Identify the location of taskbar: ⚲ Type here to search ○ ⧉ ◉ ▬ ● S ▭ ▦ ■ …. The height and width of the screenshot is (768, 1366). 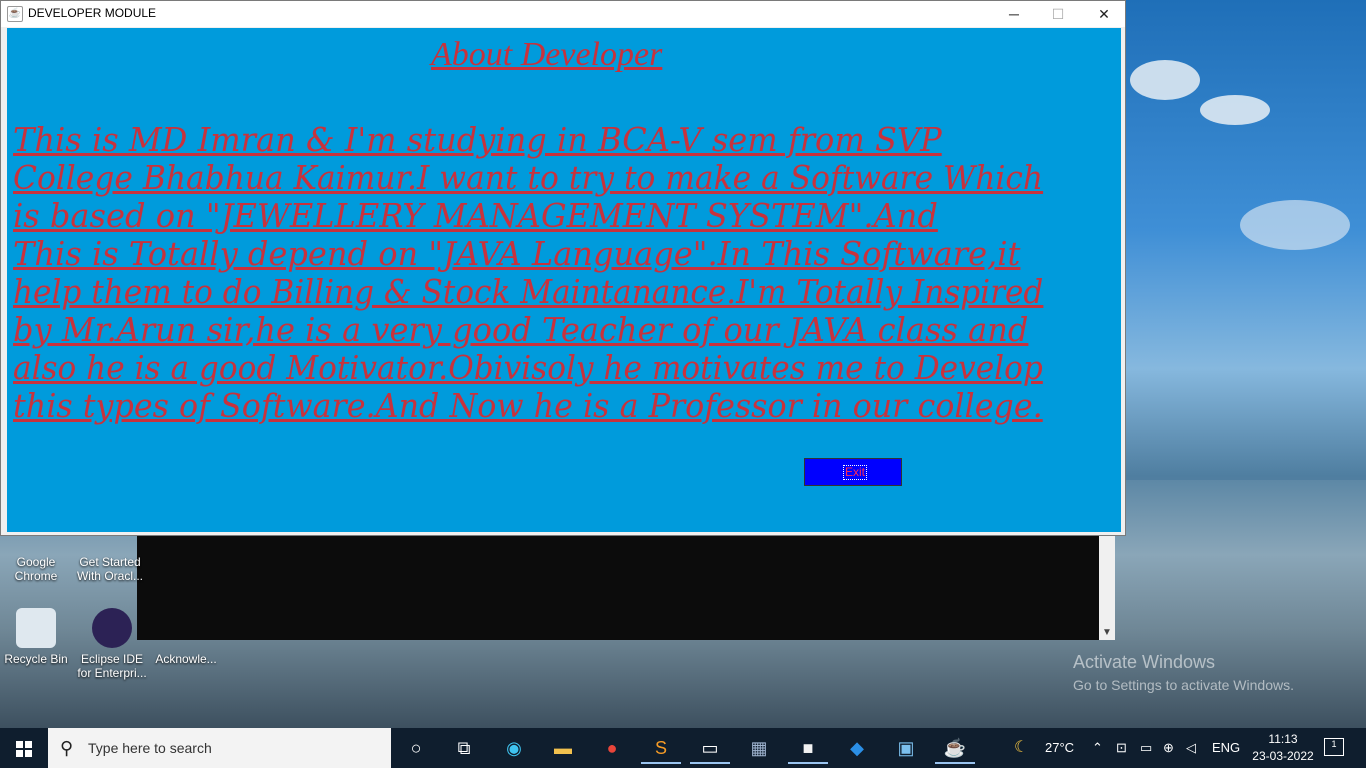
(683, 748).